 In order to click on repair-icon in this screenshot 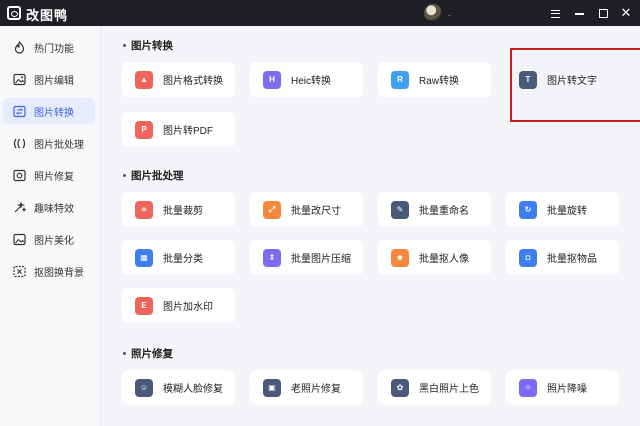, I will do `click(19, 175)`.